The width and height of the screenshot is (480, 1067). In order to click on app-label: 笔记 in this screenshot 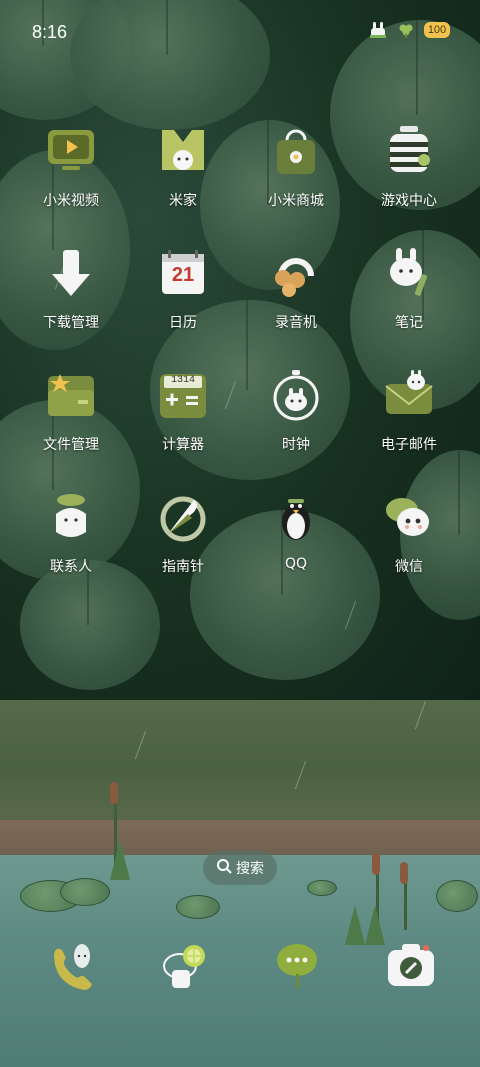, I will do `click(409, 323)`.